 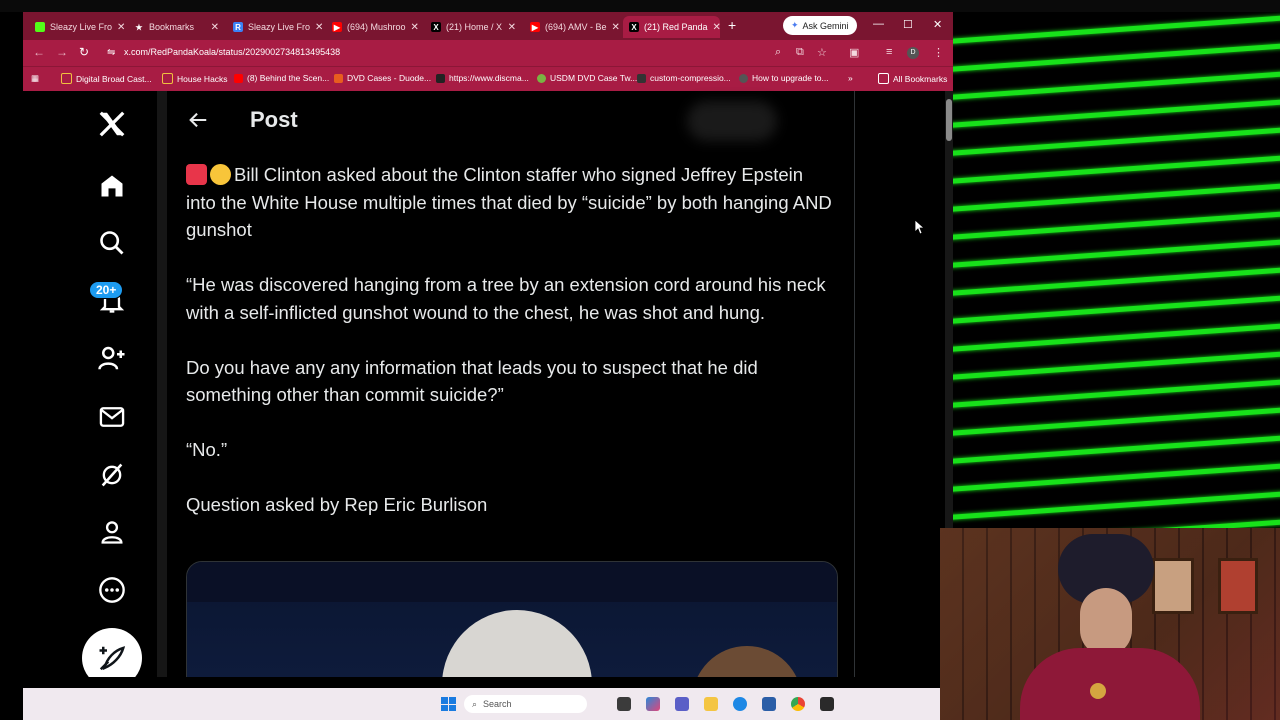 I want to click on tab: ▶ (694) AMV - Be ✕, so click(x=572, y=27).